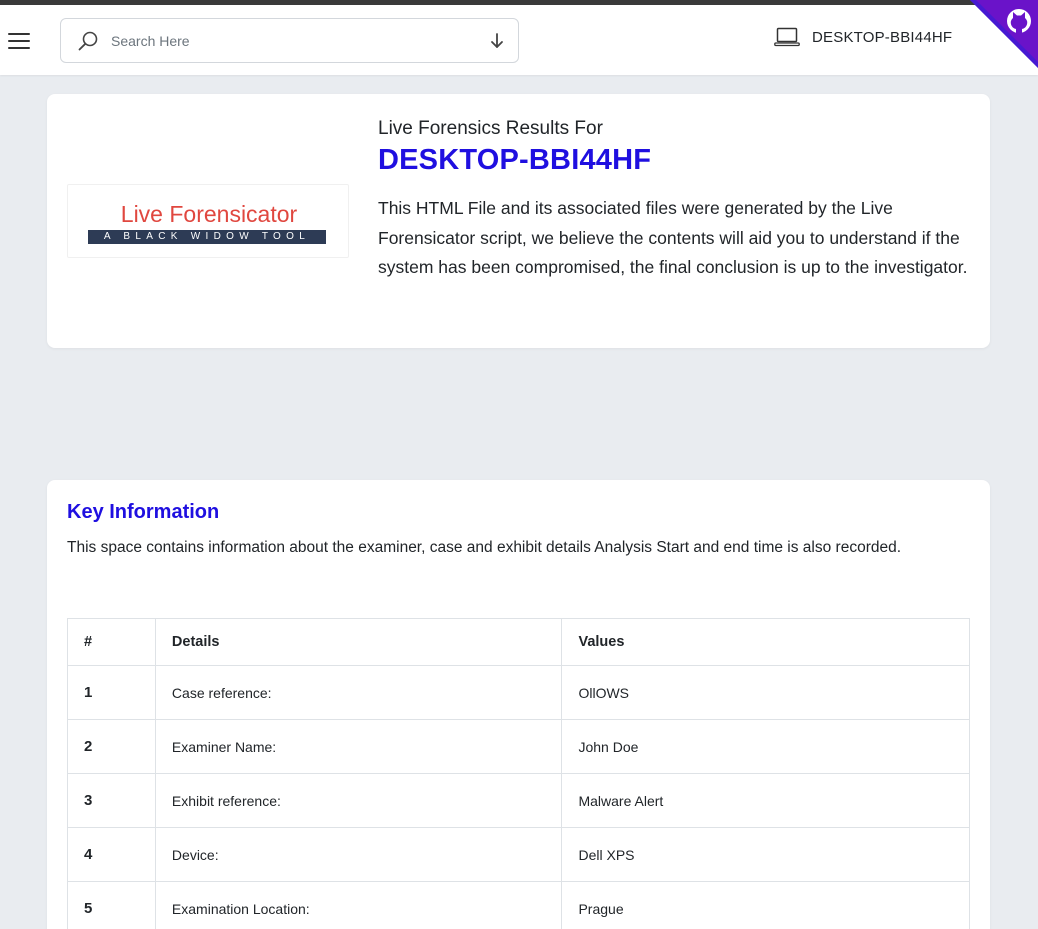 The width and height of the screenshot is (1038, 929). I want to click on live-forensicator-logo: Live Forensicator A BLACK WIDOW TOOL, so click(208, 221).